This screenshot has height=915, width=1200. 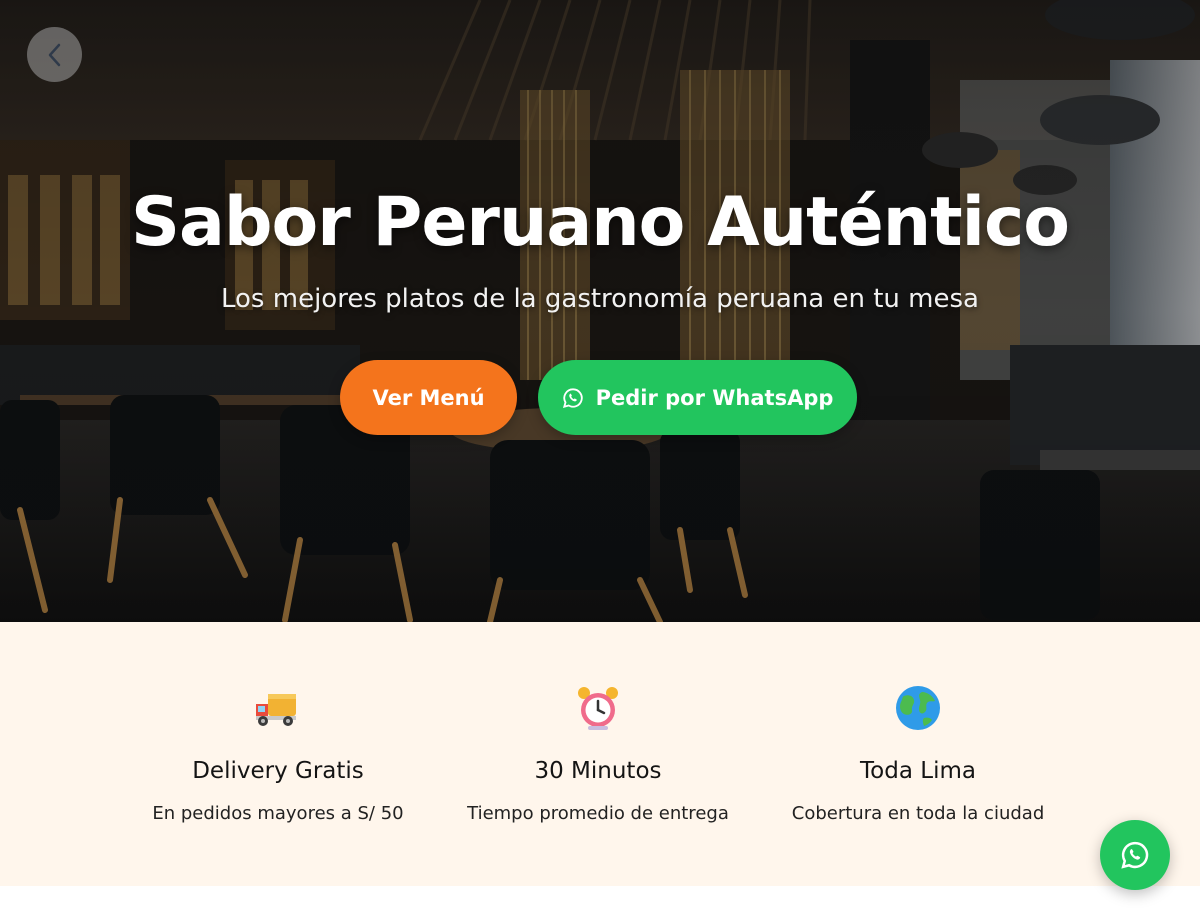 I want to click on delivery-truck-icon, so click(x=276, y=710).